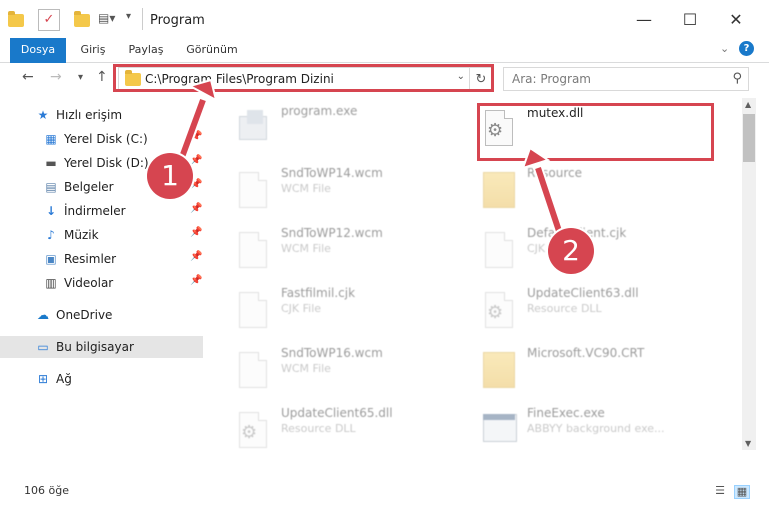  I want to click on sidebar-item-label: OneDrive, so click(84, 315).